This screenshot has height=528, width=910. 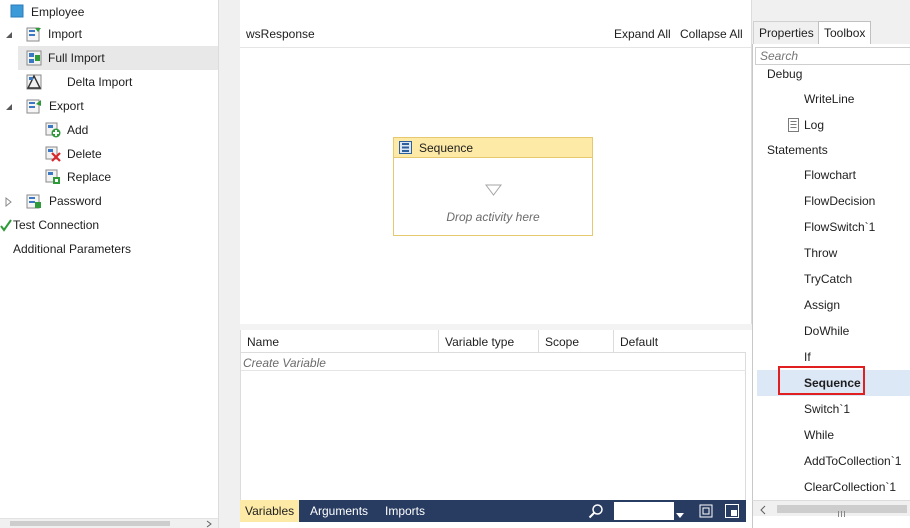 What do you see at coordinates (831, 508) in the screenshot?
I see `toolbox-horizontal-scrollbar` at bounding box center [831, 508].